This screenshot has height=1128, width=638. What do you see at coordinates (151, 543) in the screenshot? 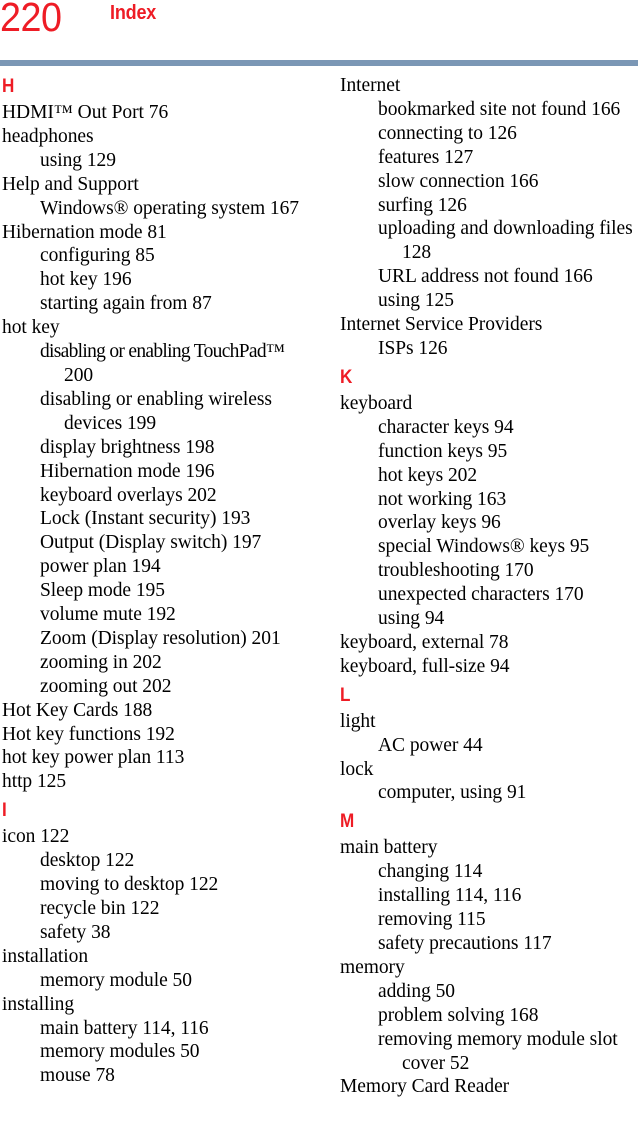
I see `index-subentry: Output (Display switch) 197` at bounding box center [151, 543].